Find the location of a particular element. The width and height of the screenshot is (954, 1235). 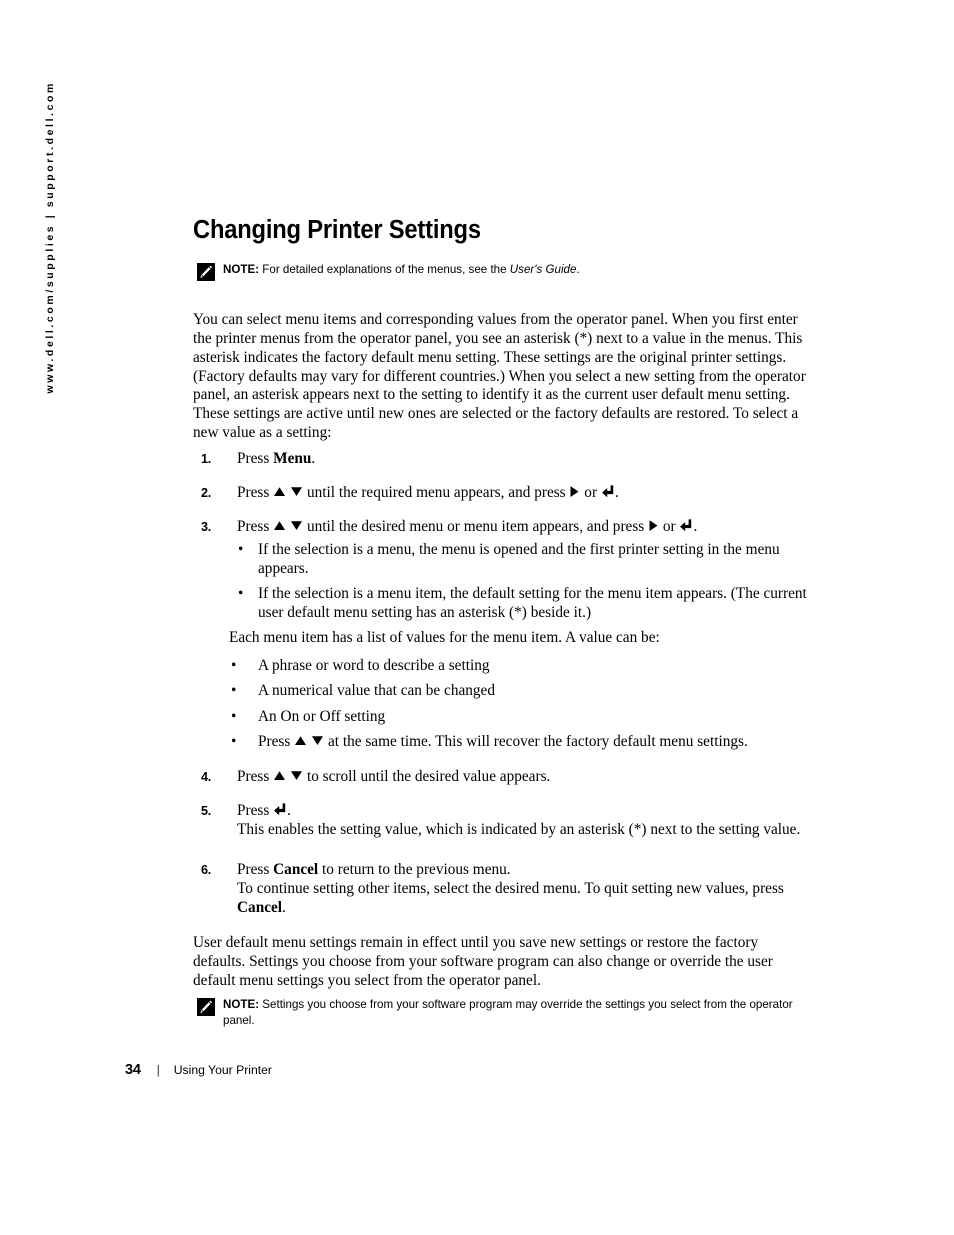

step-4-number: 4. is located at coordinates (206, 777).